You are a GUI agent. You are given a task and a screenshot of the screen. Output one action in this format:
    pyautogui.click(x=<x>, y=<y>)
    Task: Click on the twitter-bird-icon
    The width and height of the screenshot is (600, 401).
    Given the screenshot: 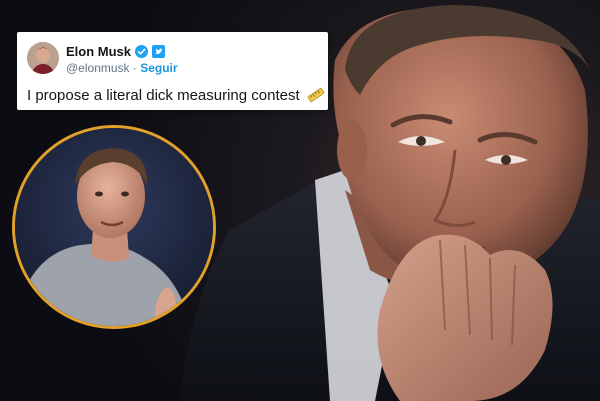 What is the action you would take?
    pyautogui.click(x=159, y=51)
    